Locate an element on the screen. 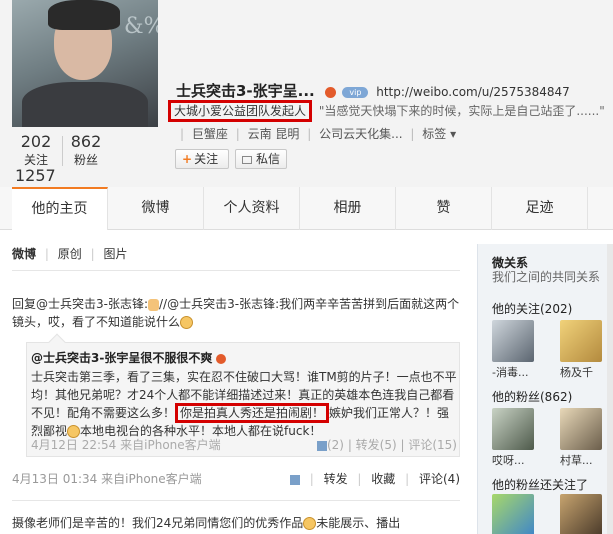  fans-stat: 862 粉丝 is located at coordinates (86, 150).